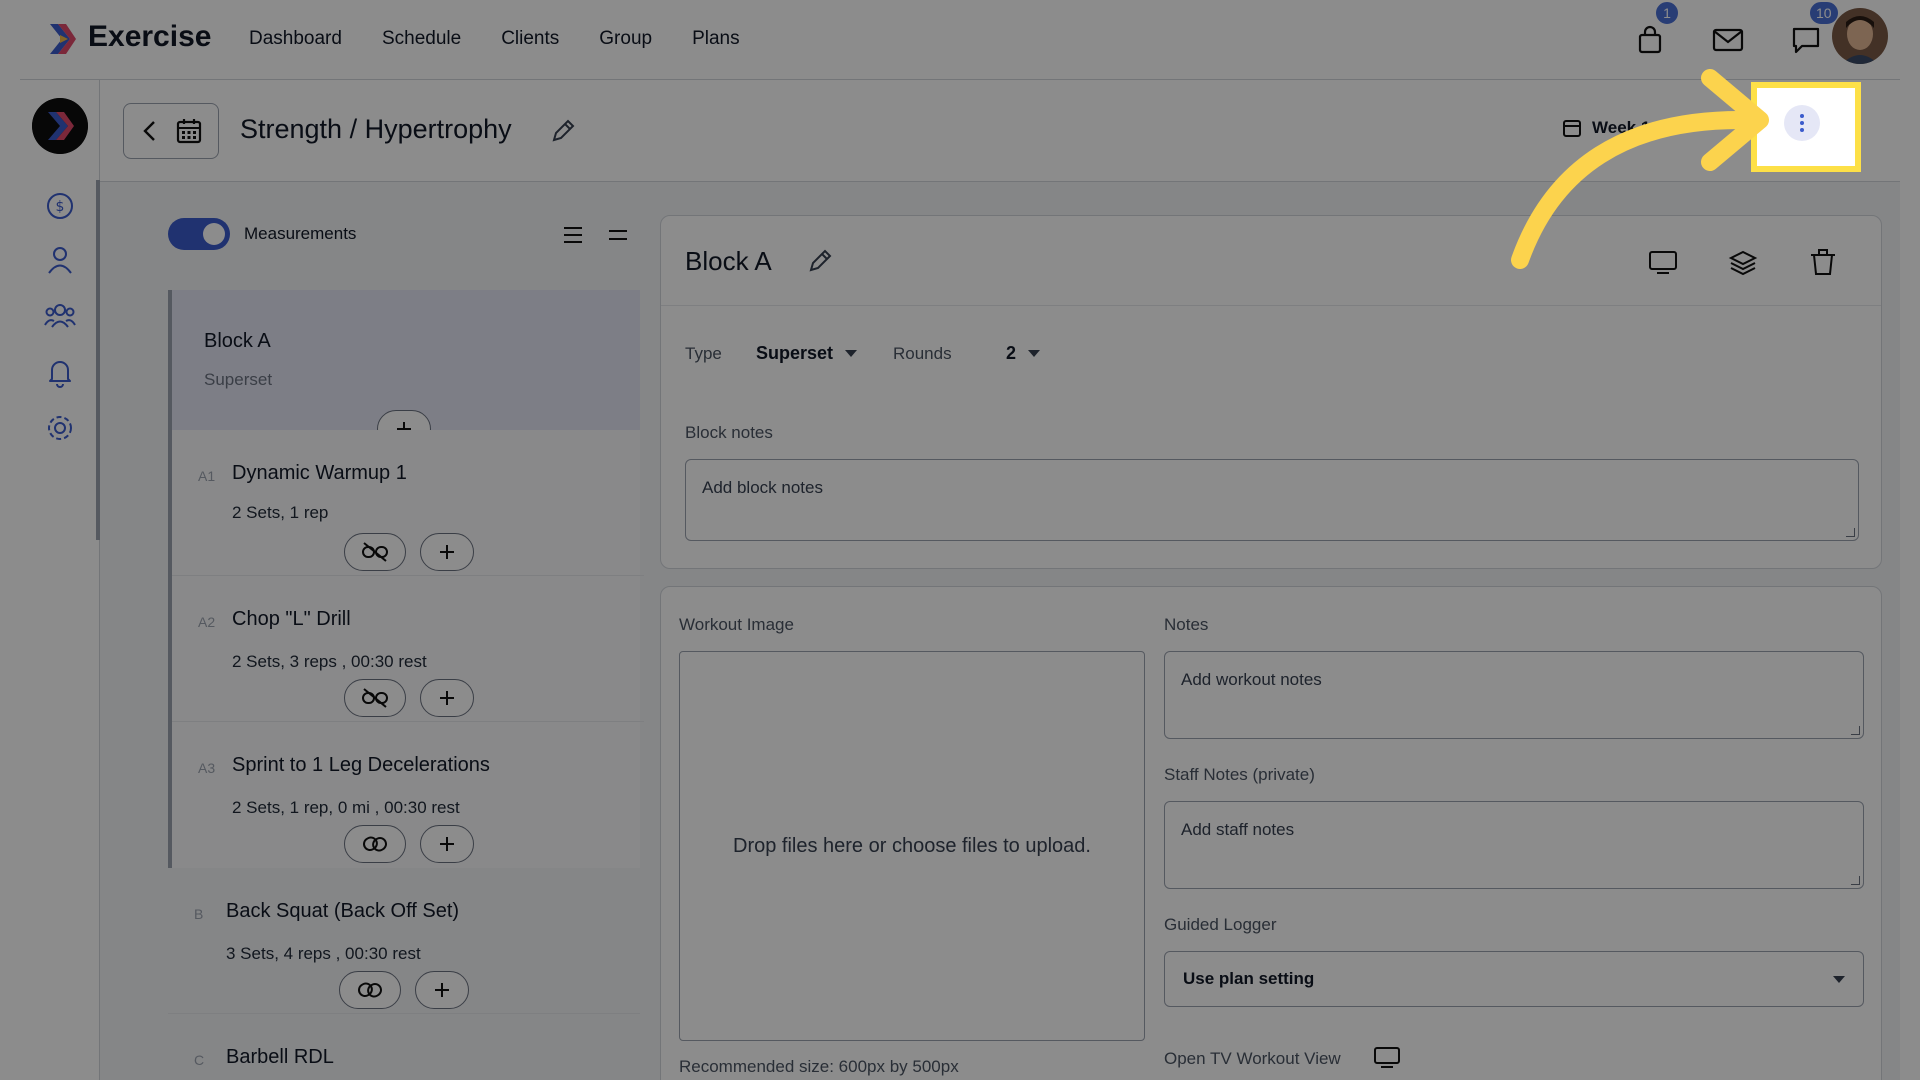 Image resolution: width=1920 pixels, height=1080 pixels. Describe the element at coordinates (280, 512) in the screenshot. I see `exercise-meta: 2 Sets, 1 rep` at that location.